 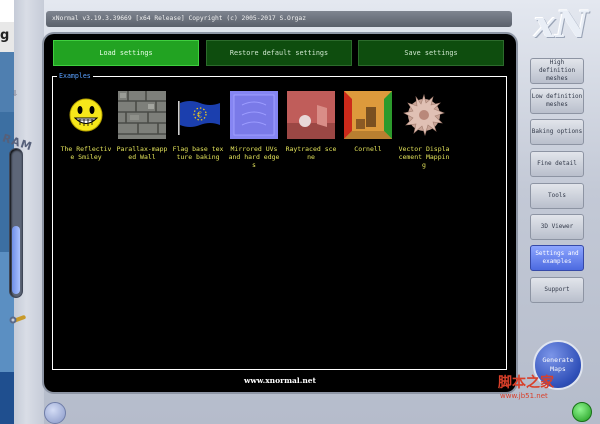 What do you see at coordinates (561, 25) in the screenshot?
I see `xnormal-logo: xN` at bounding box center [561, 25].